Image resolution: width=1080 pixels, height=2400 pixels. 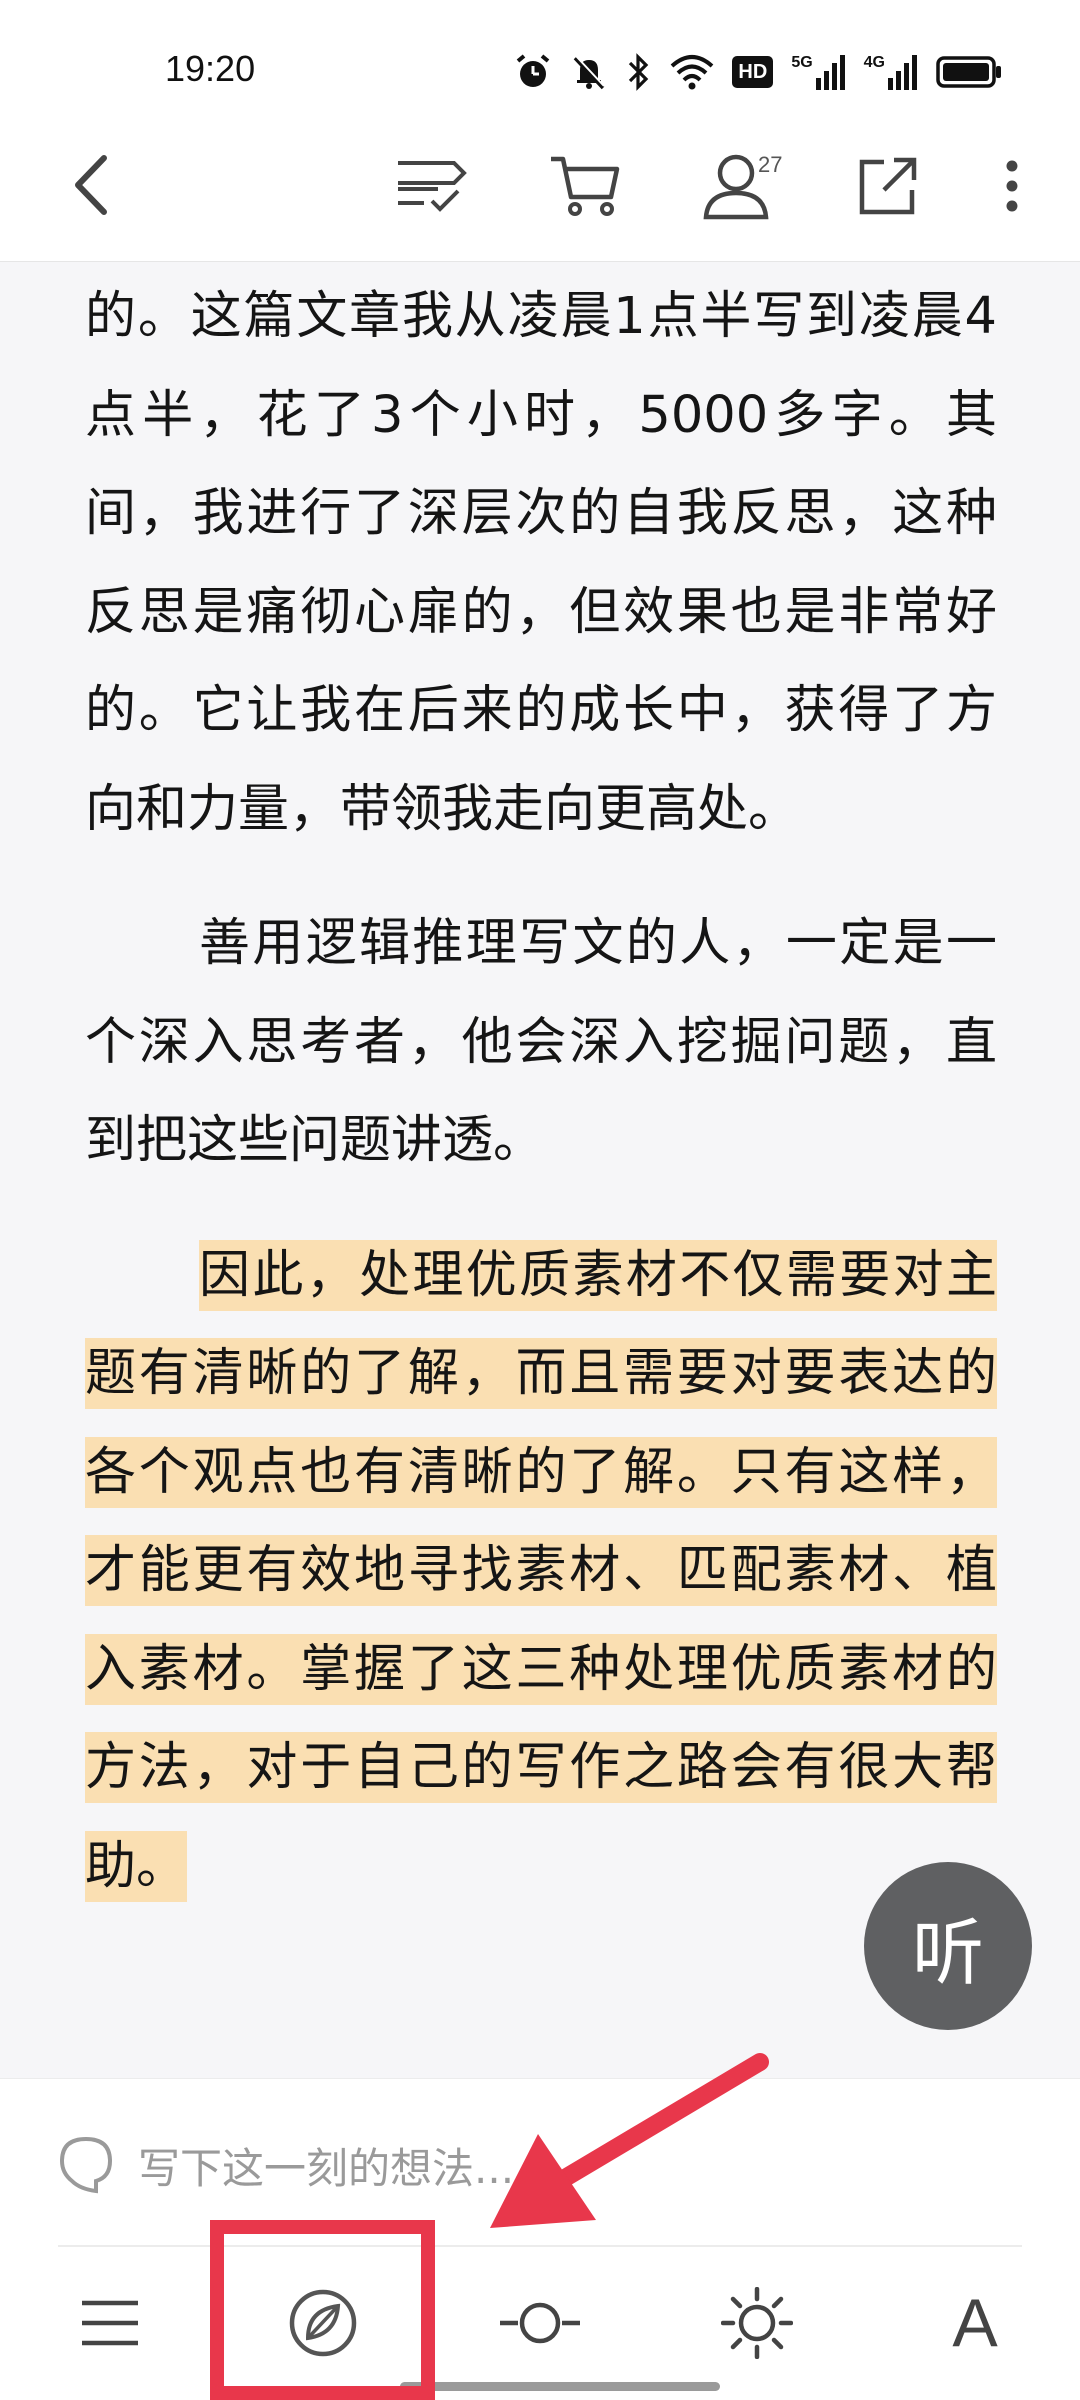 I want to click on back-icon, so click(x=91, y=185).